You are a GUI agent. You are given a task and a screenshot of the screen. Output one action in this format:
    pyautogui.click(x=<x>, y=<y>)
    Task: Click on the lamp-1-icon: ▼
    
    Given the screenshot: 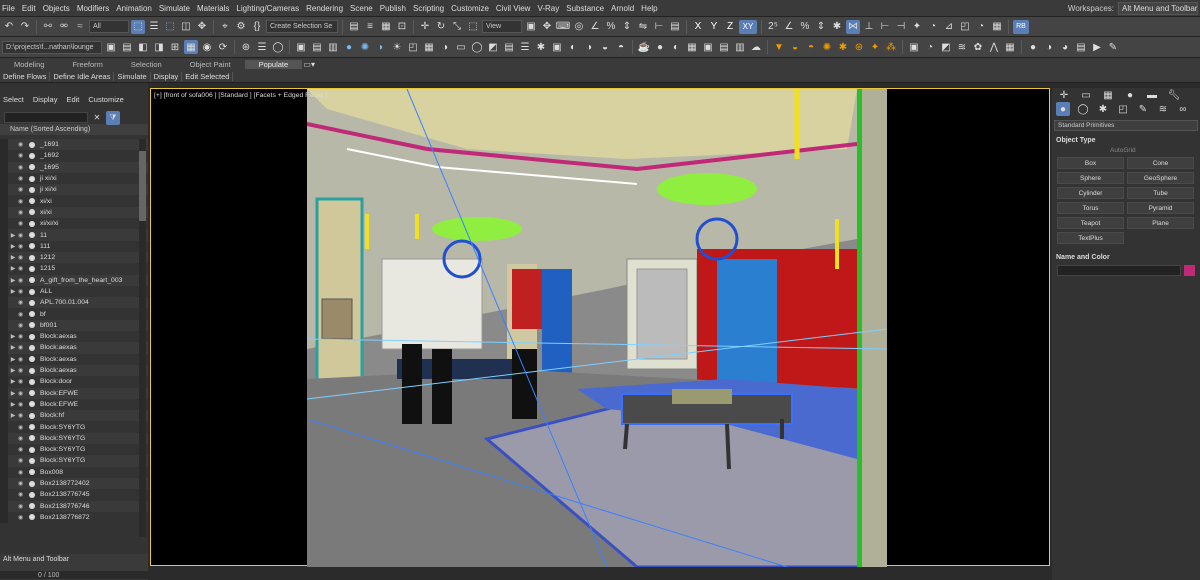 What is the action you would take?
    pyautogui.click(x=779, y=47)
    